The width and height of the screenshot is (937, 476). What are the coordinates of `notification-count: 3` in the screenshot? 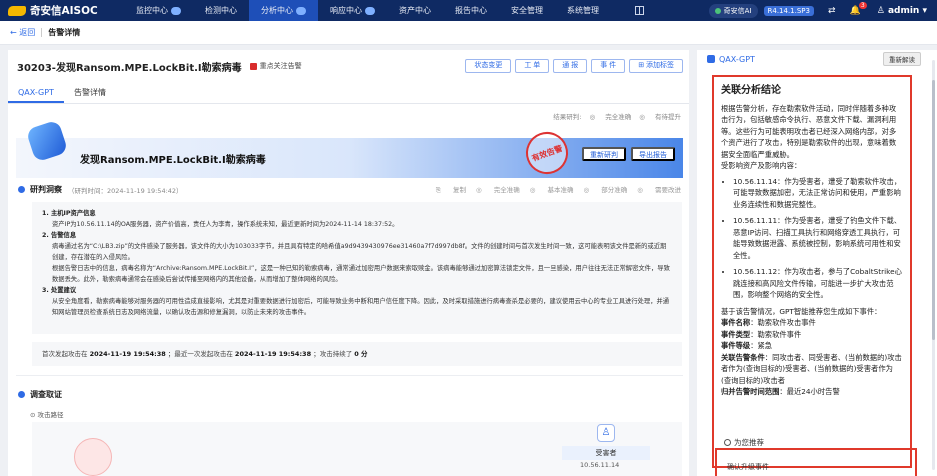 It's located at (862, 5).